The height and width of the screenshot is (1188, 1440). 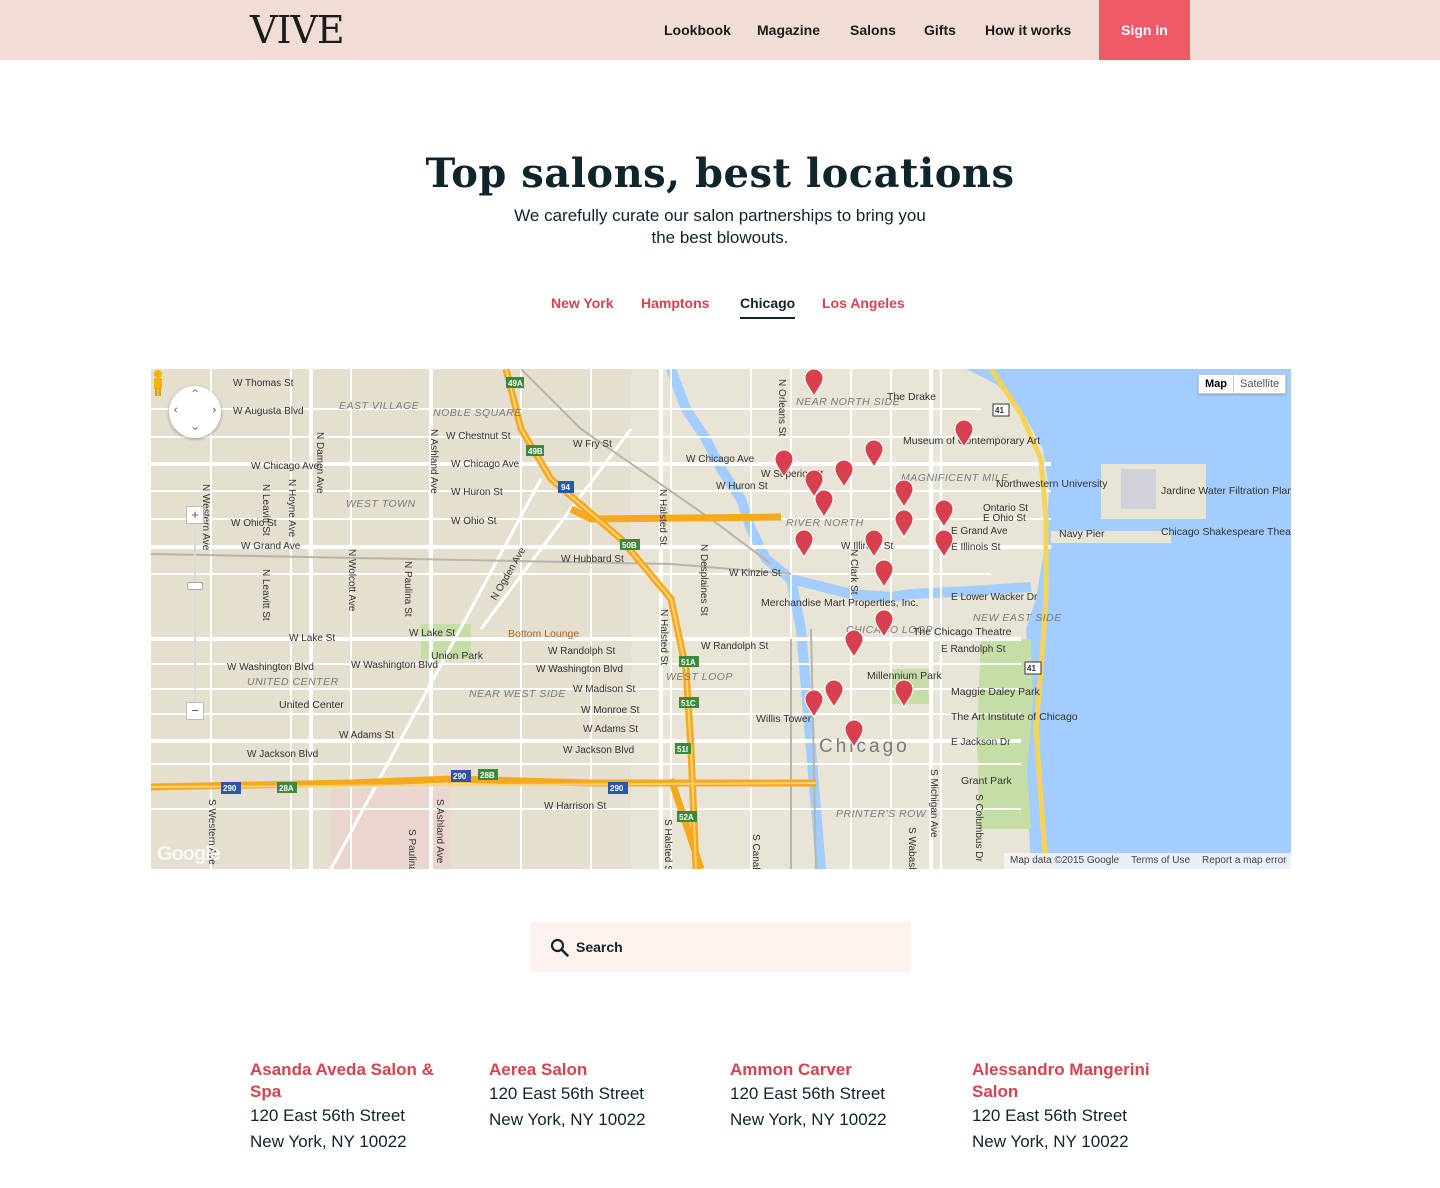 I want to click on tab-hamptons: Hamptons, so click(x=675, y=303).